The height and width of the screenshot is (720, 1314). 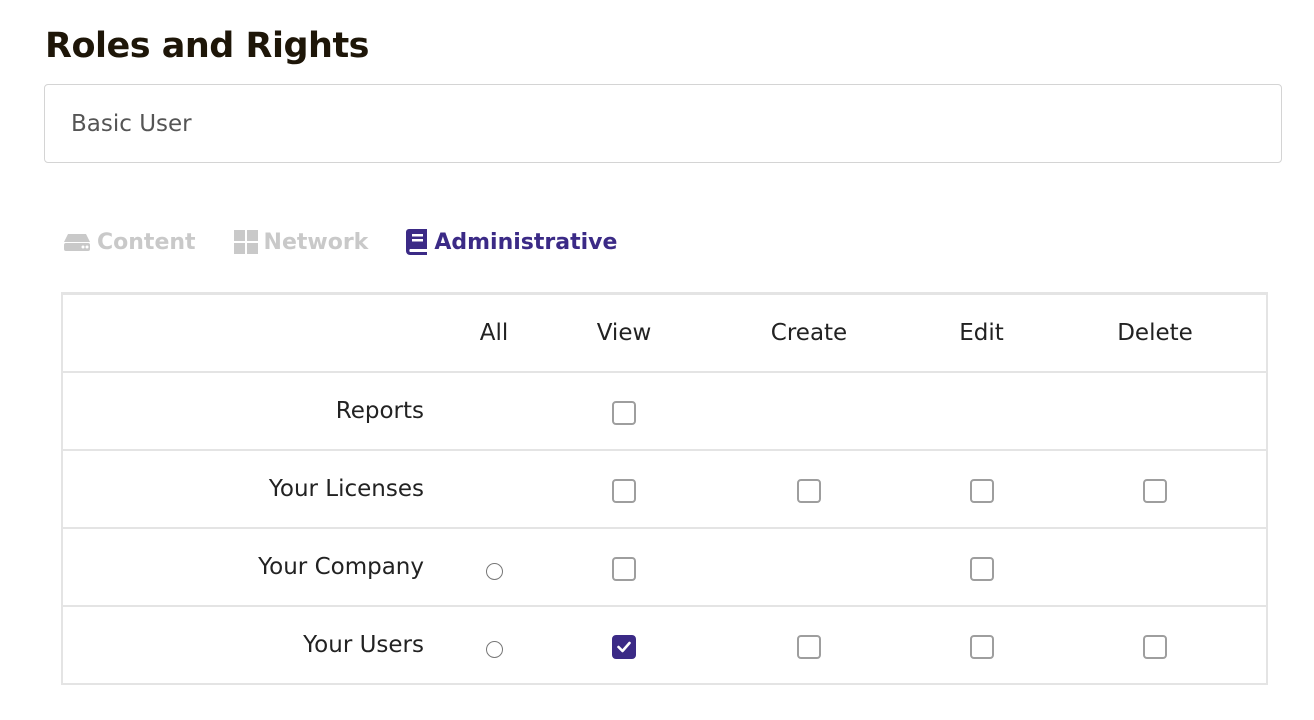 I want to click on table-header-row: All View Create Edit Delete, so click(x=664, y=333).